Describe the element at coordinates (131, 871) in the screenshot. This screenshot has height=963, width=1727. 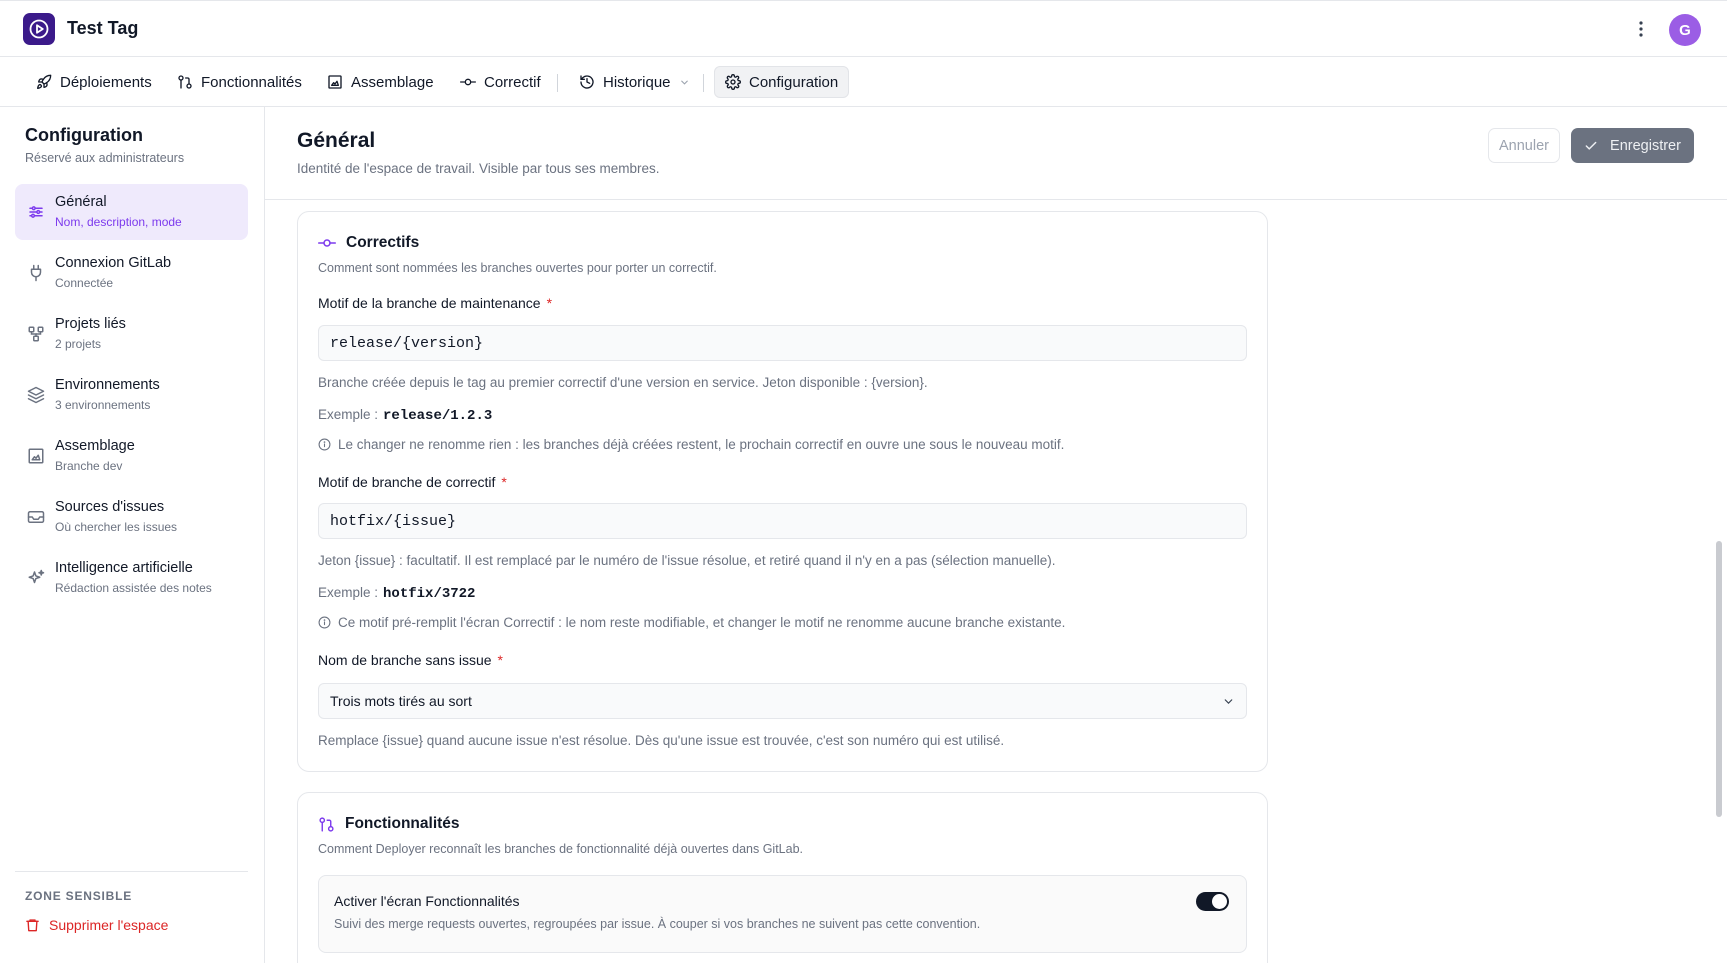
I see `divider` at that location.